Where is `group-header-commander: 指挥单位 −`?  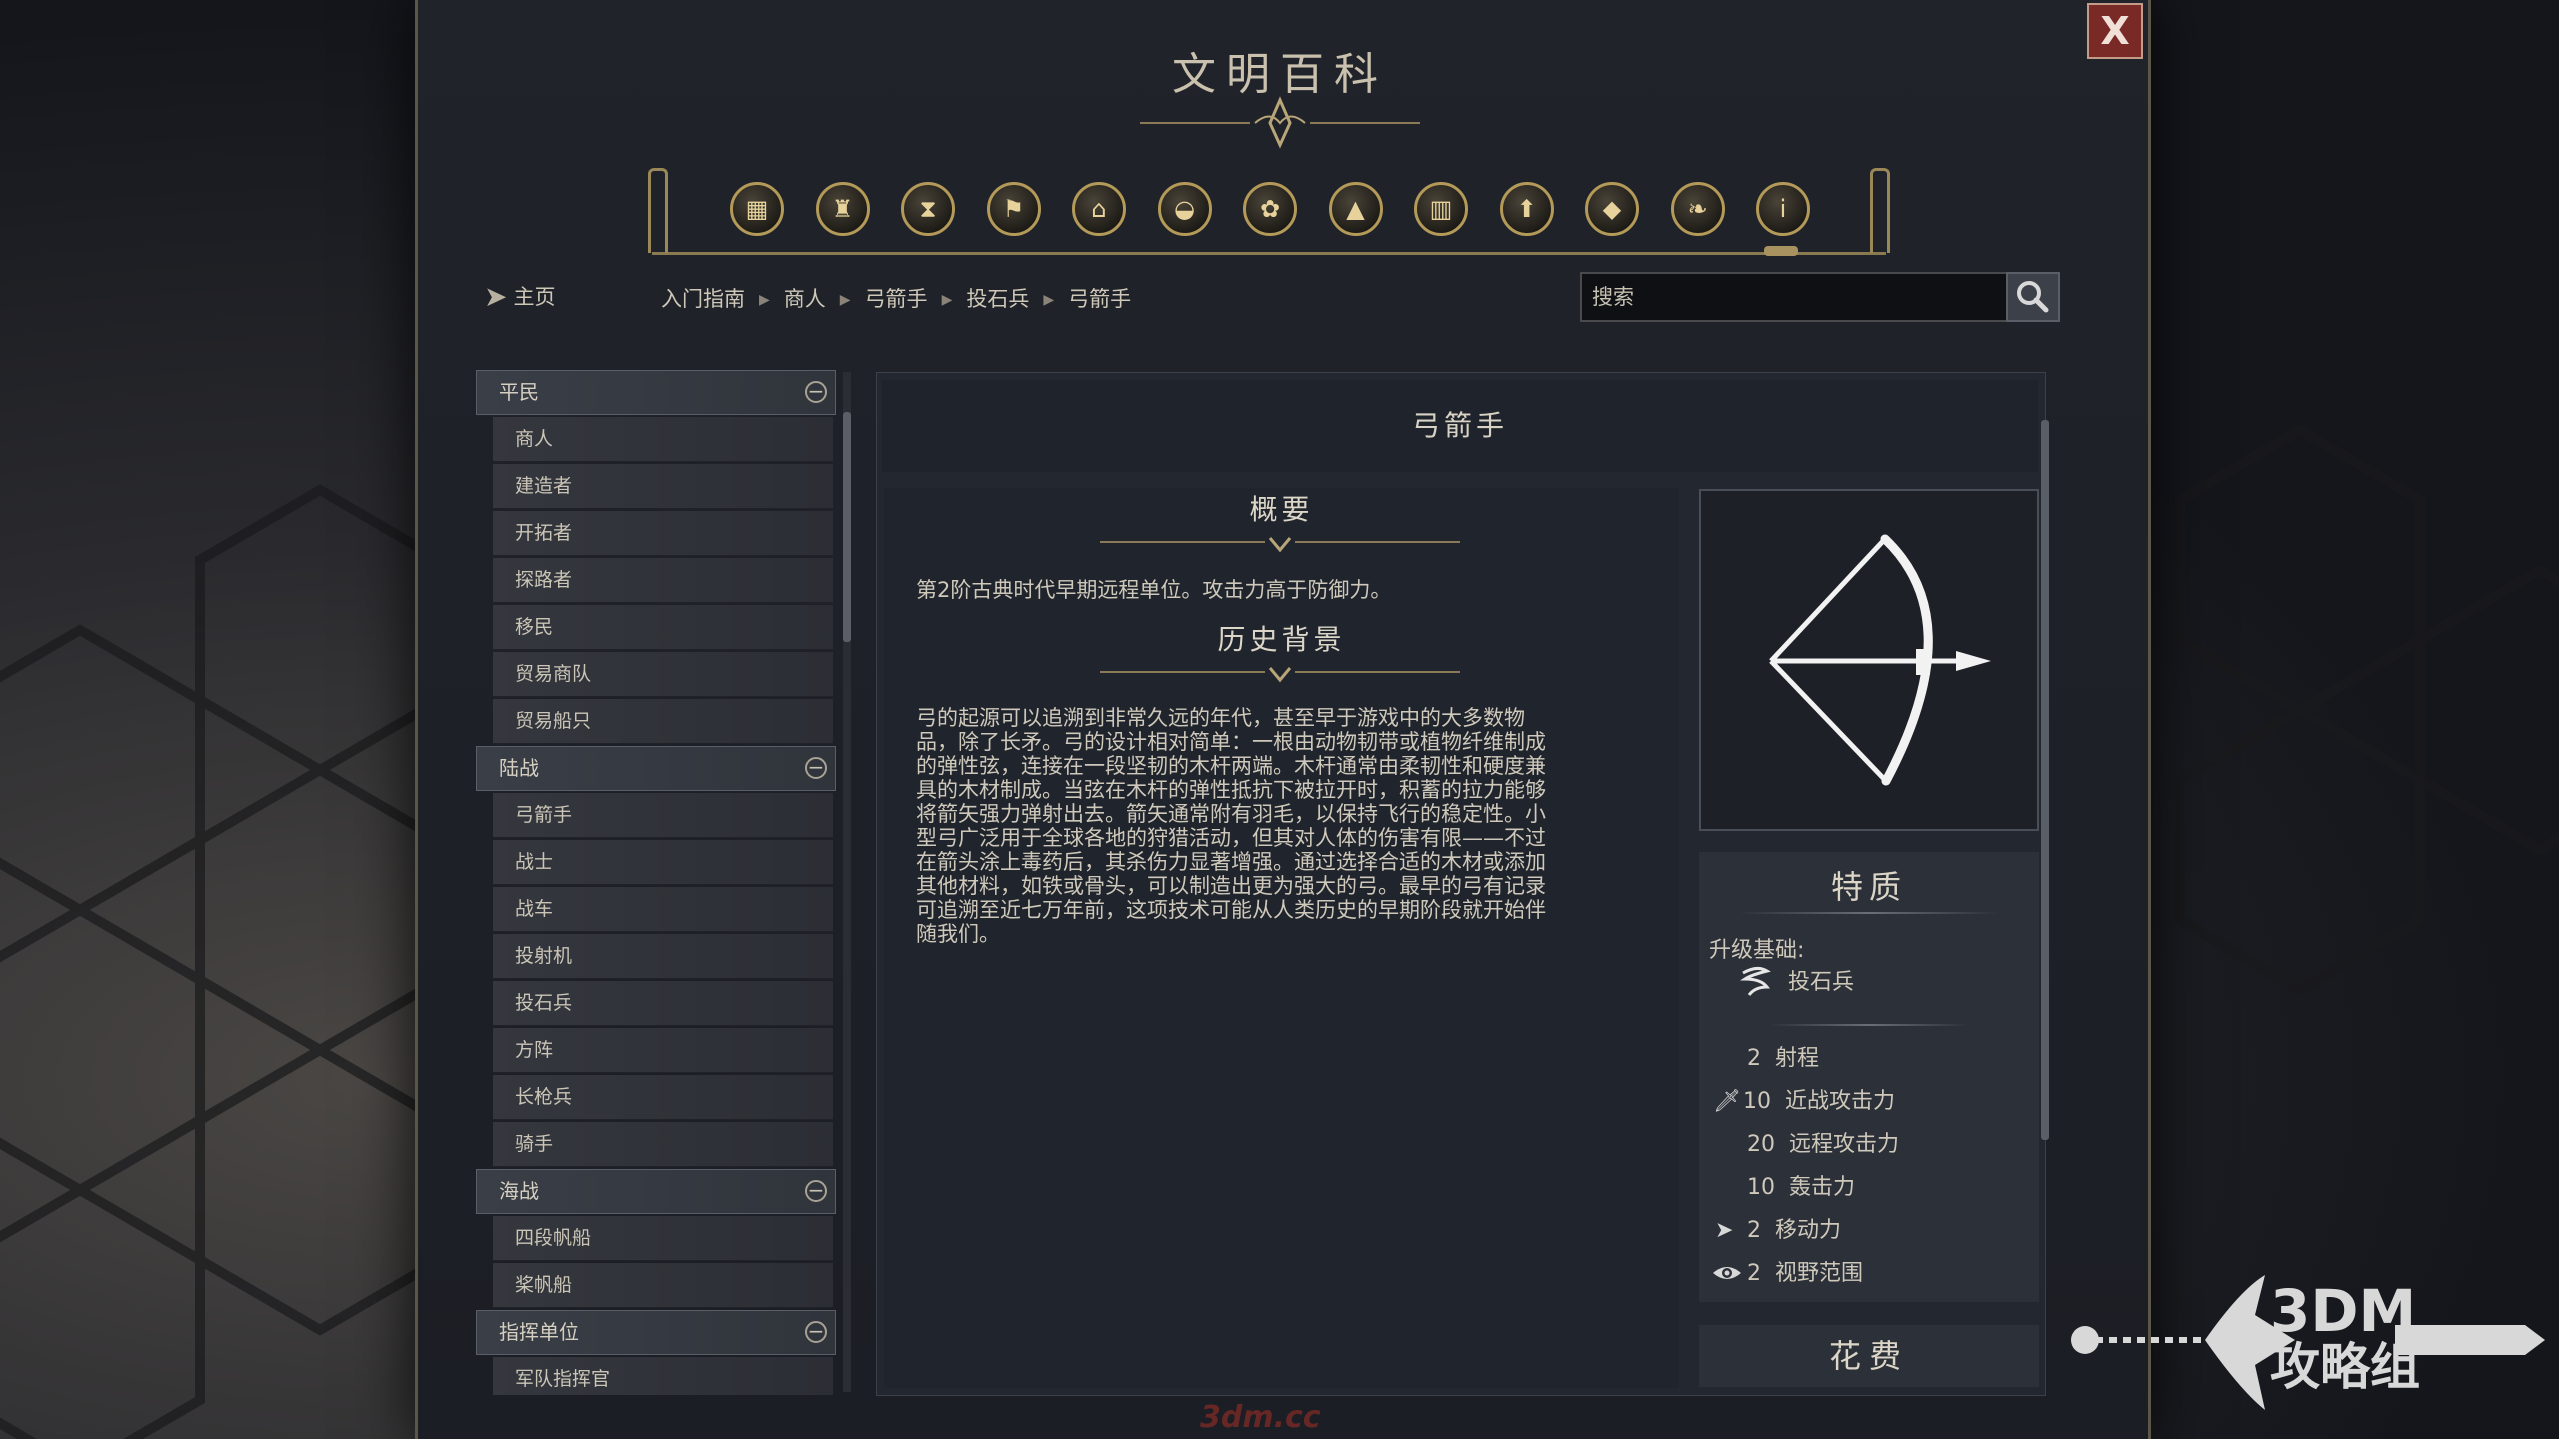 group-header-commander: 指挥单位 − is located at coordinates (656, 1332).